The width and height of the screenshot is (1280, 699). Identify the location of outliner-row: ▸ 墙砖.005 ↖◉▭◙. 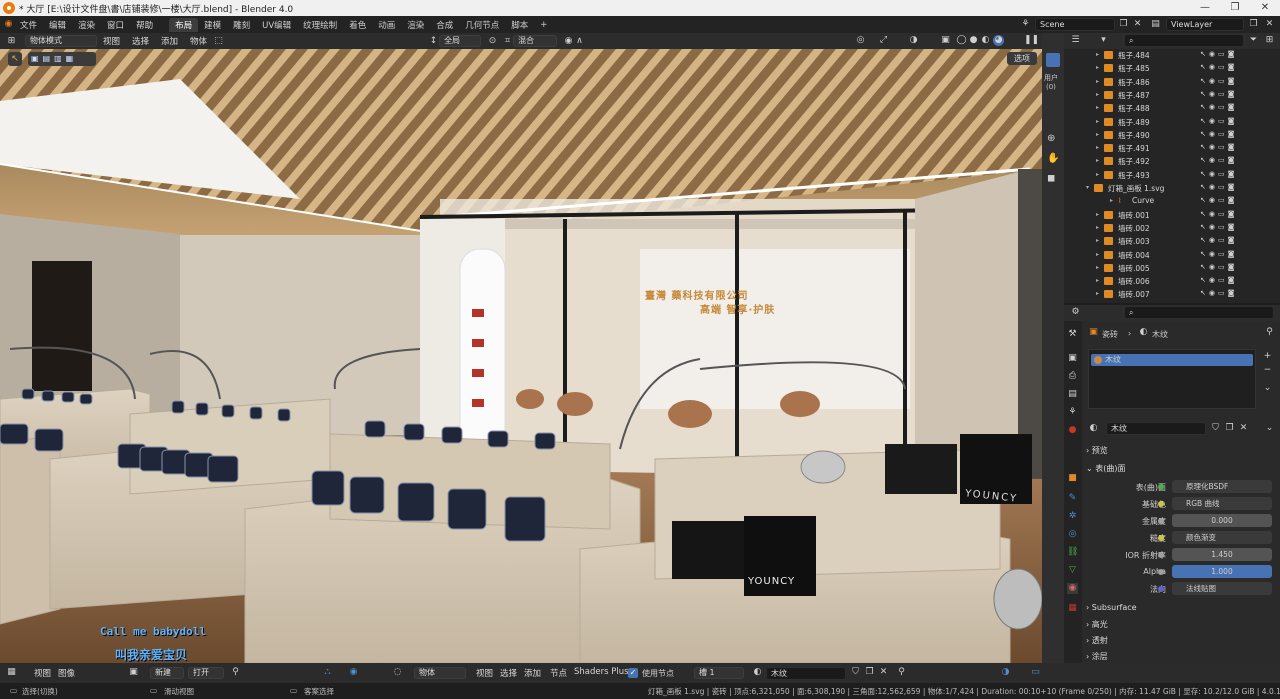
(1172, 268).